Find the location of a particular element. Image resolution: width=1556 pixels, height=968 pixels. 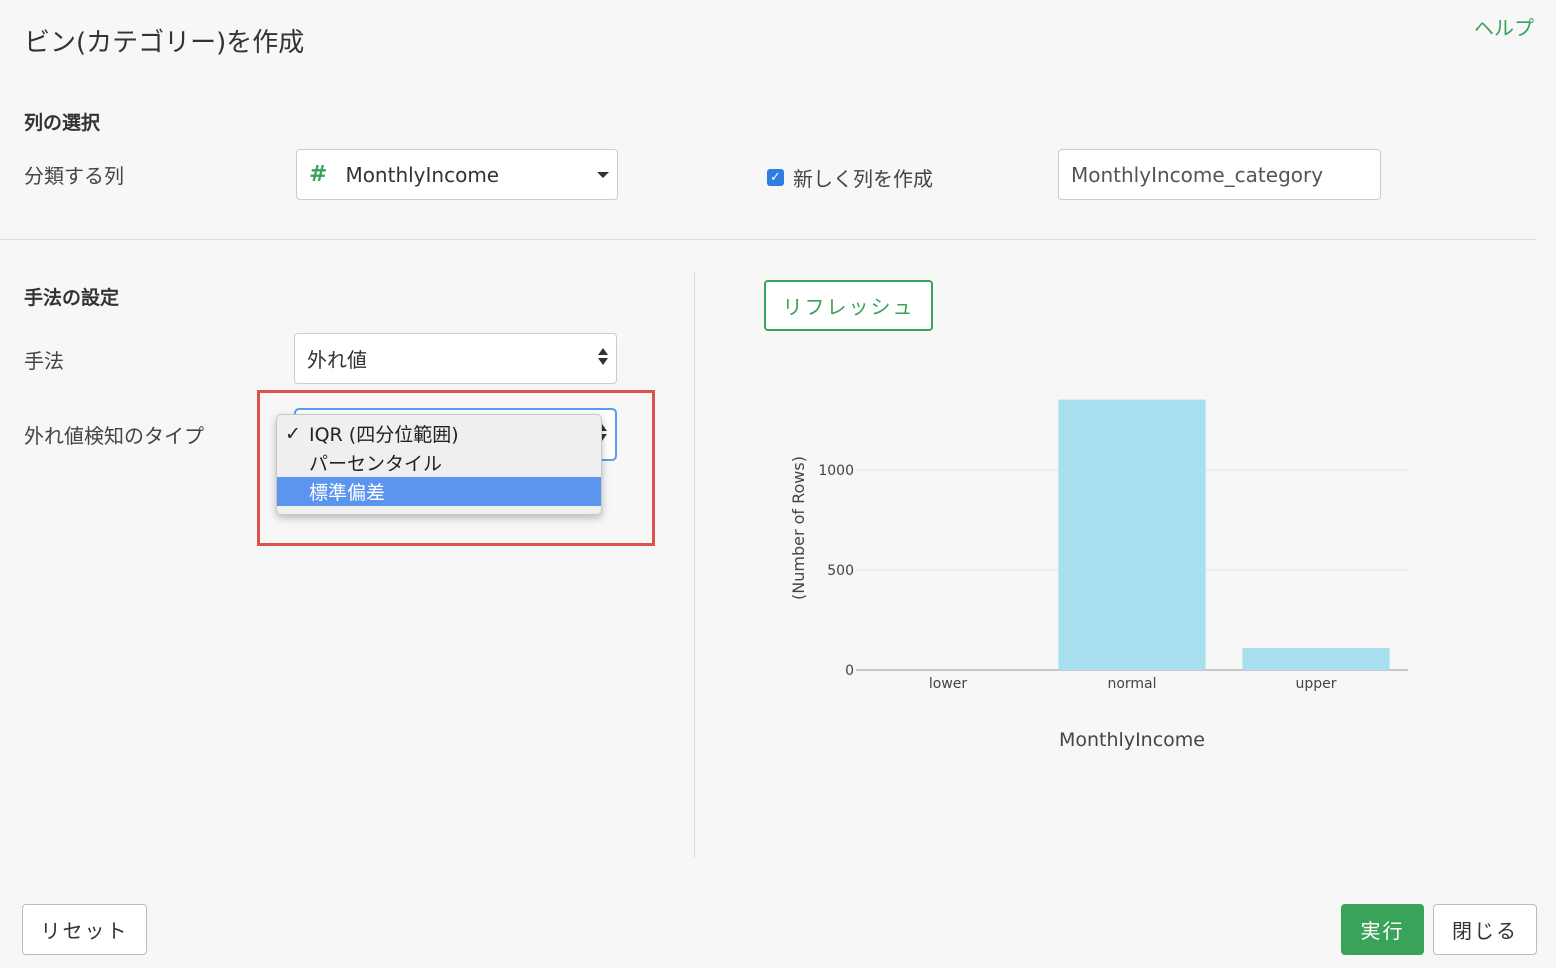

close-button: 閉じる is located at coordinates (1485, 929).